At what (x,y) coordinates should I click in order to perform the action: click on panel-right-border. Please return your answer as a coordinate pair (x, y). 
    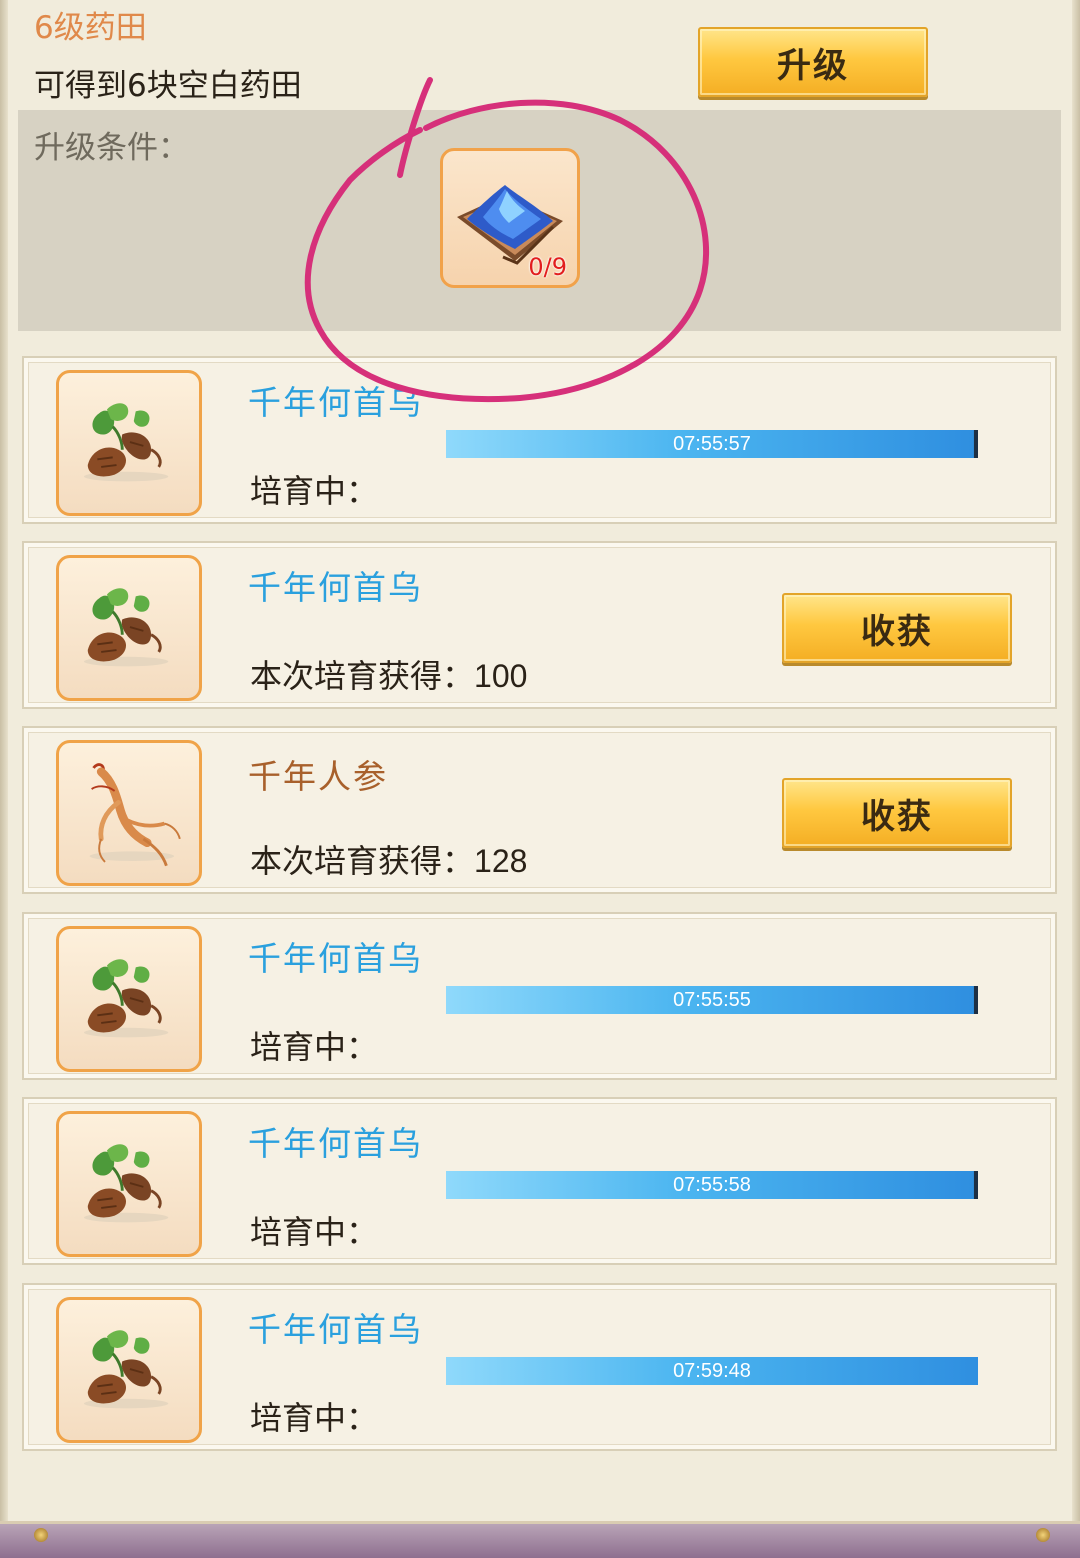
    Looking at the image, I should click on (1076, 764).